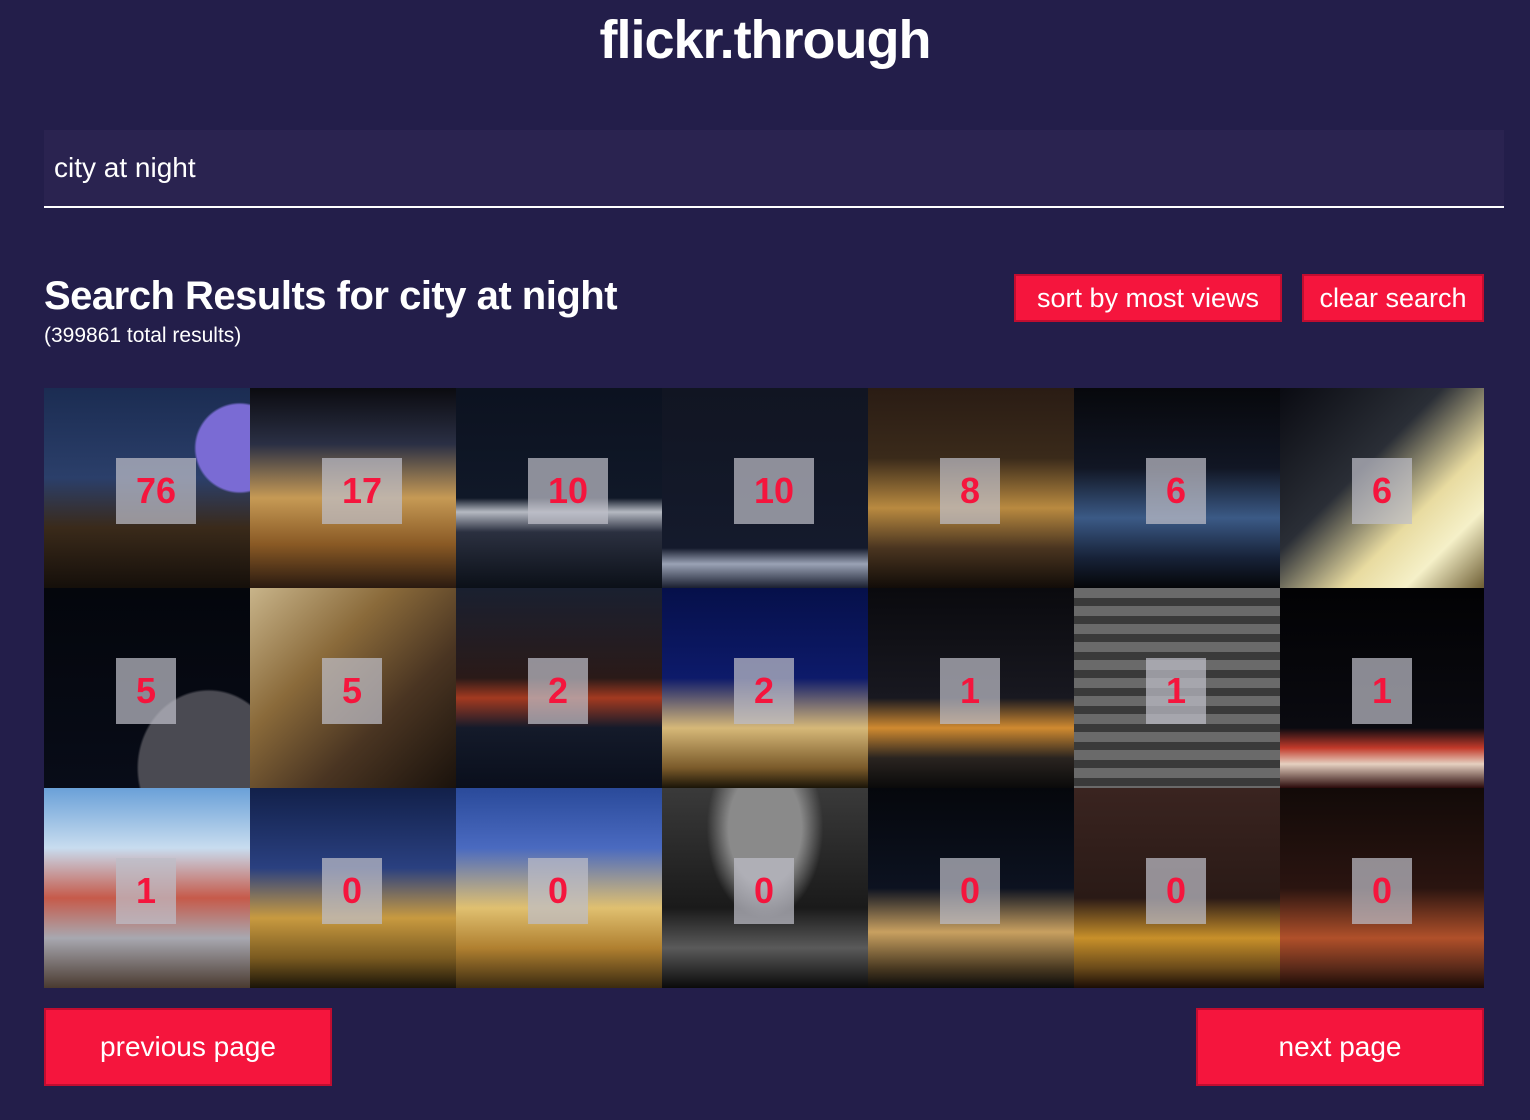 This screenshot has height=1120, width=1530. Describe the element at coordinates (331, 296) in the screenshot. I see `results-title: Search Results for city at night` at that location.